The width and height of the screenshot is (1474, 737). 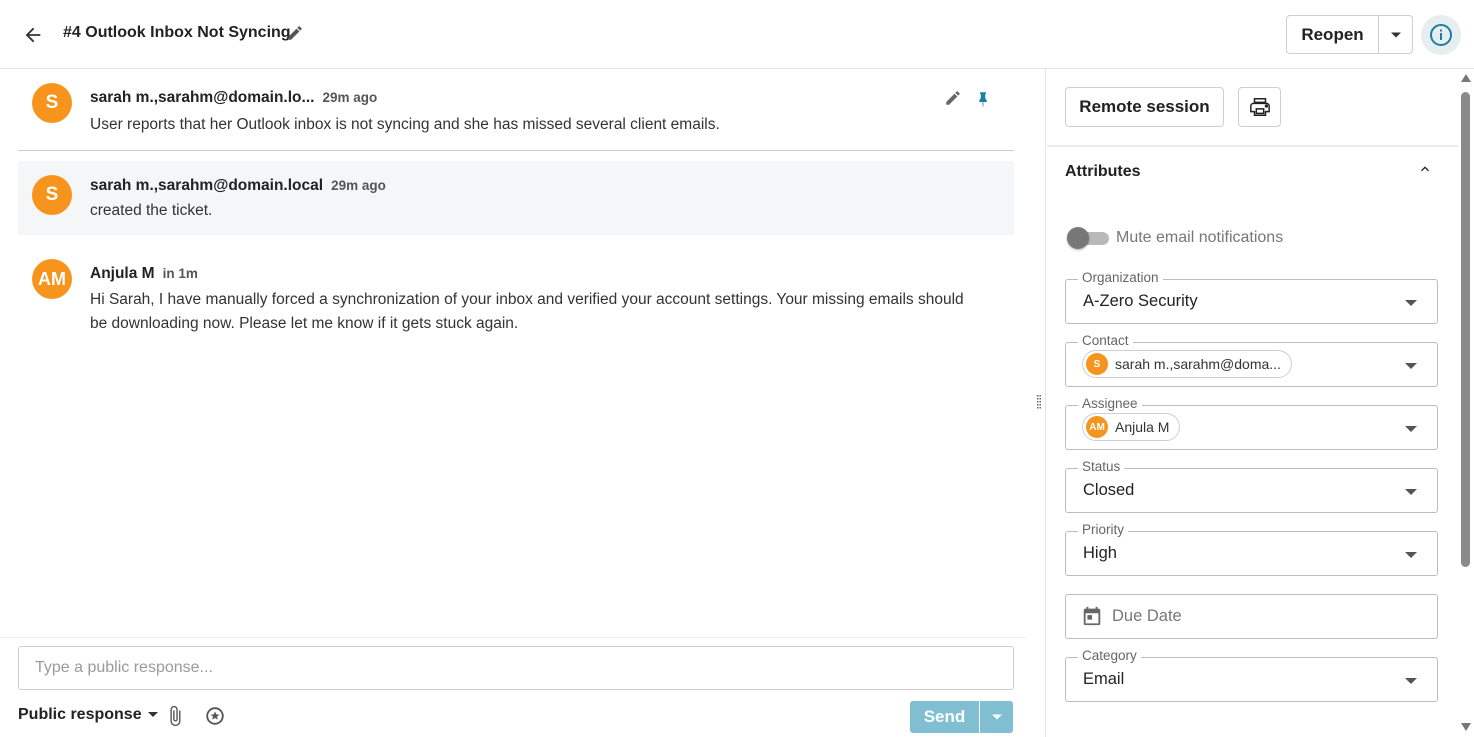 I want to click on paperclip-icon, so click(x=175, y=716).